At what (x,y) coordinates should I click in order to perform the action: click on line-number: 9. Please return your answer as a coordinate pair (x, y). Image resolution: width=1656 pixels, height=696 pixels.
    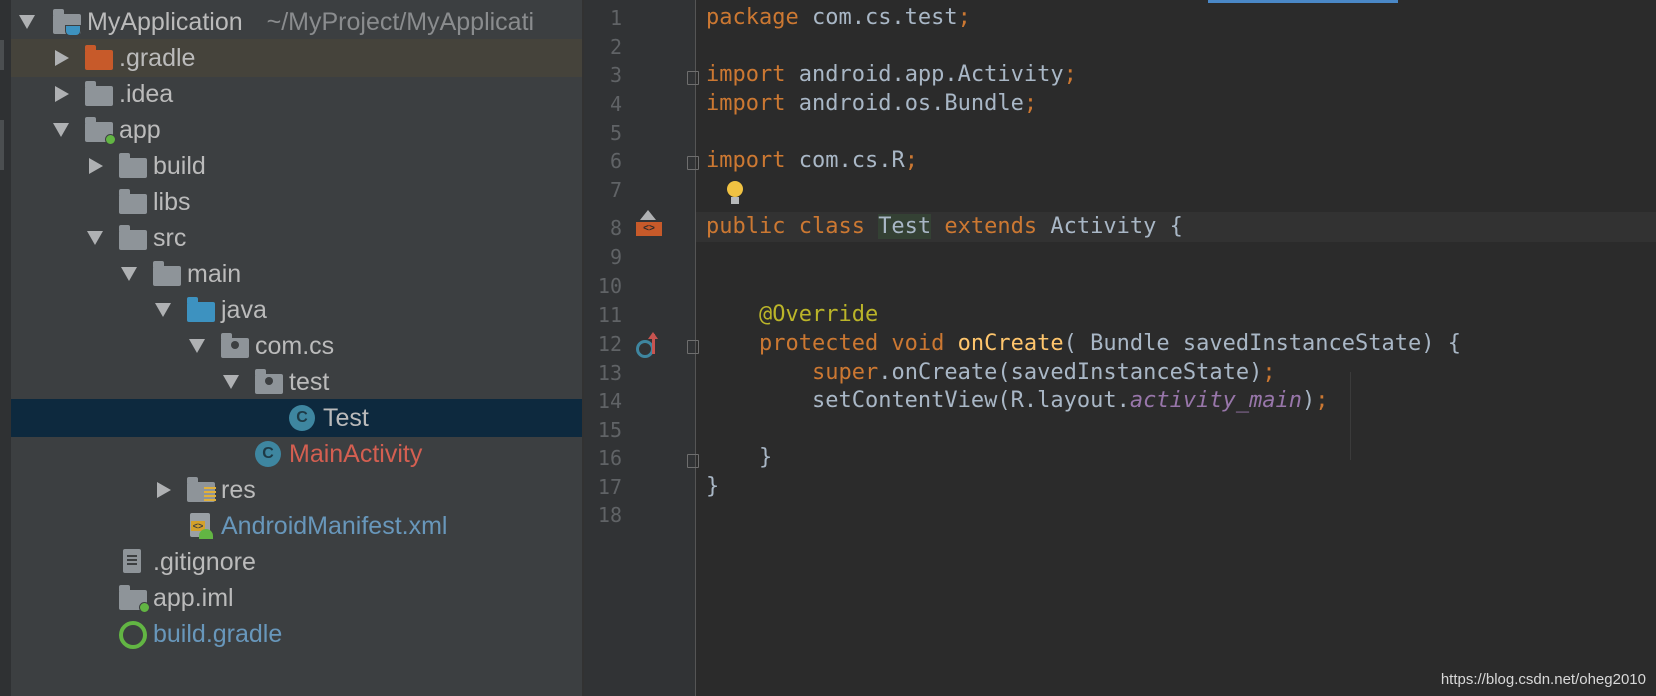
    Looking at the image, I should click on (615, 257).